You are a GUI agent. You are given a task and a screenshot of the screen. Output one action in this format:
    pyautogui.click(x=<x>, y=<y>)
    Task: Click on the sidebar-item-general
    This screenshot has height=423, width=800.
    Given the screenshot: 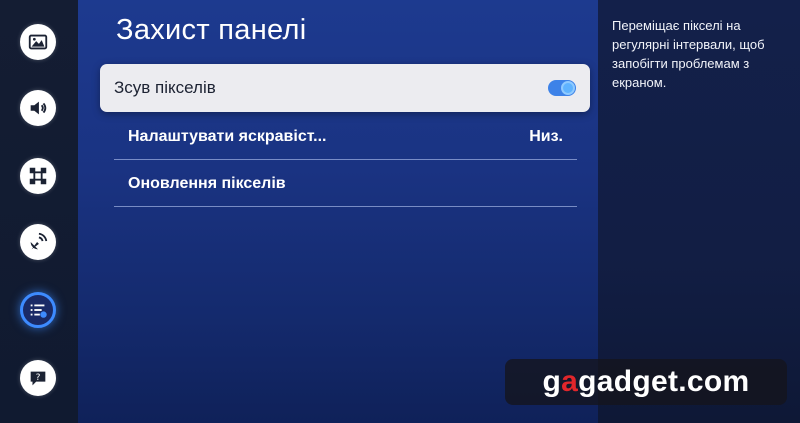 What is the action you would take?
    pyautogui.click(x=38, y=310)
    